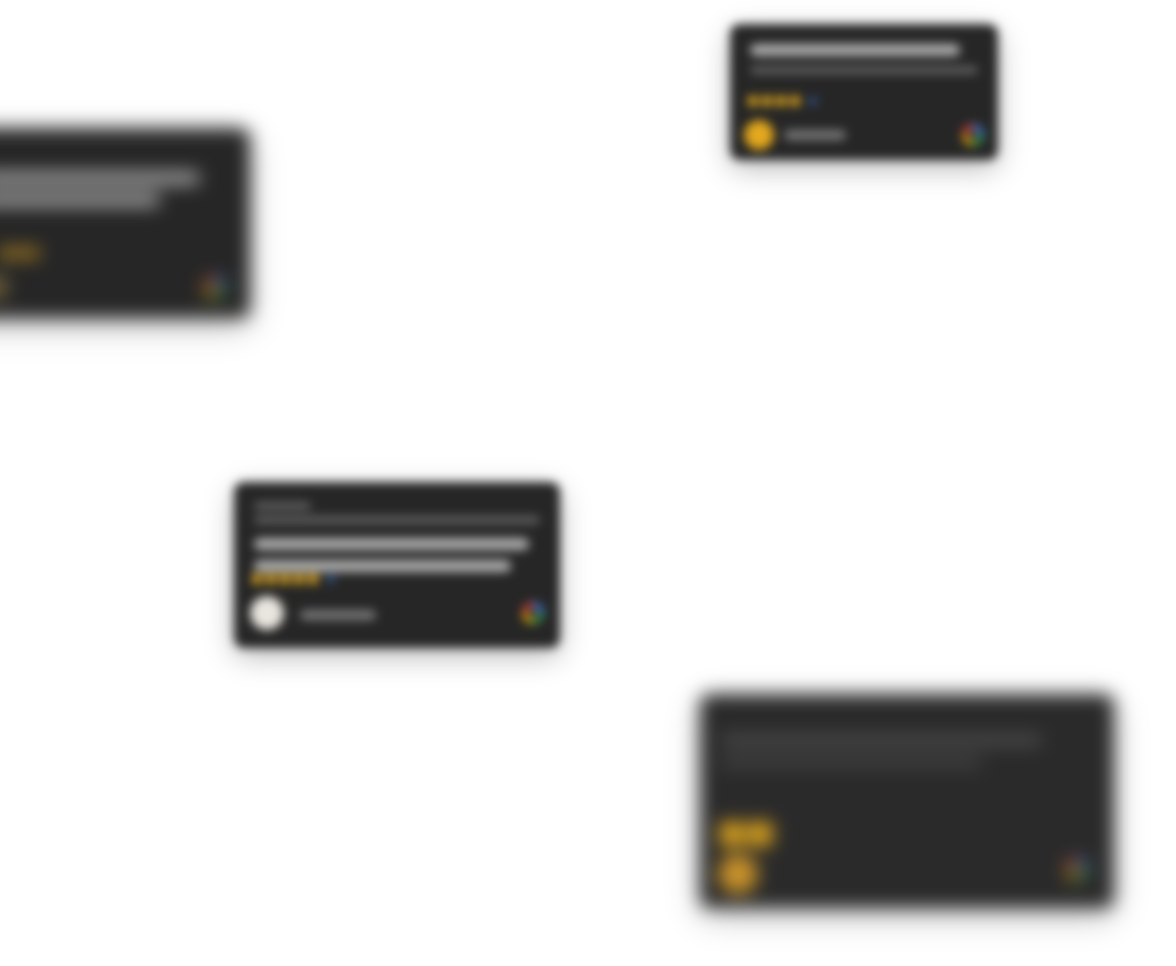  I want to click on review-card-top-right, so click(864, 92).